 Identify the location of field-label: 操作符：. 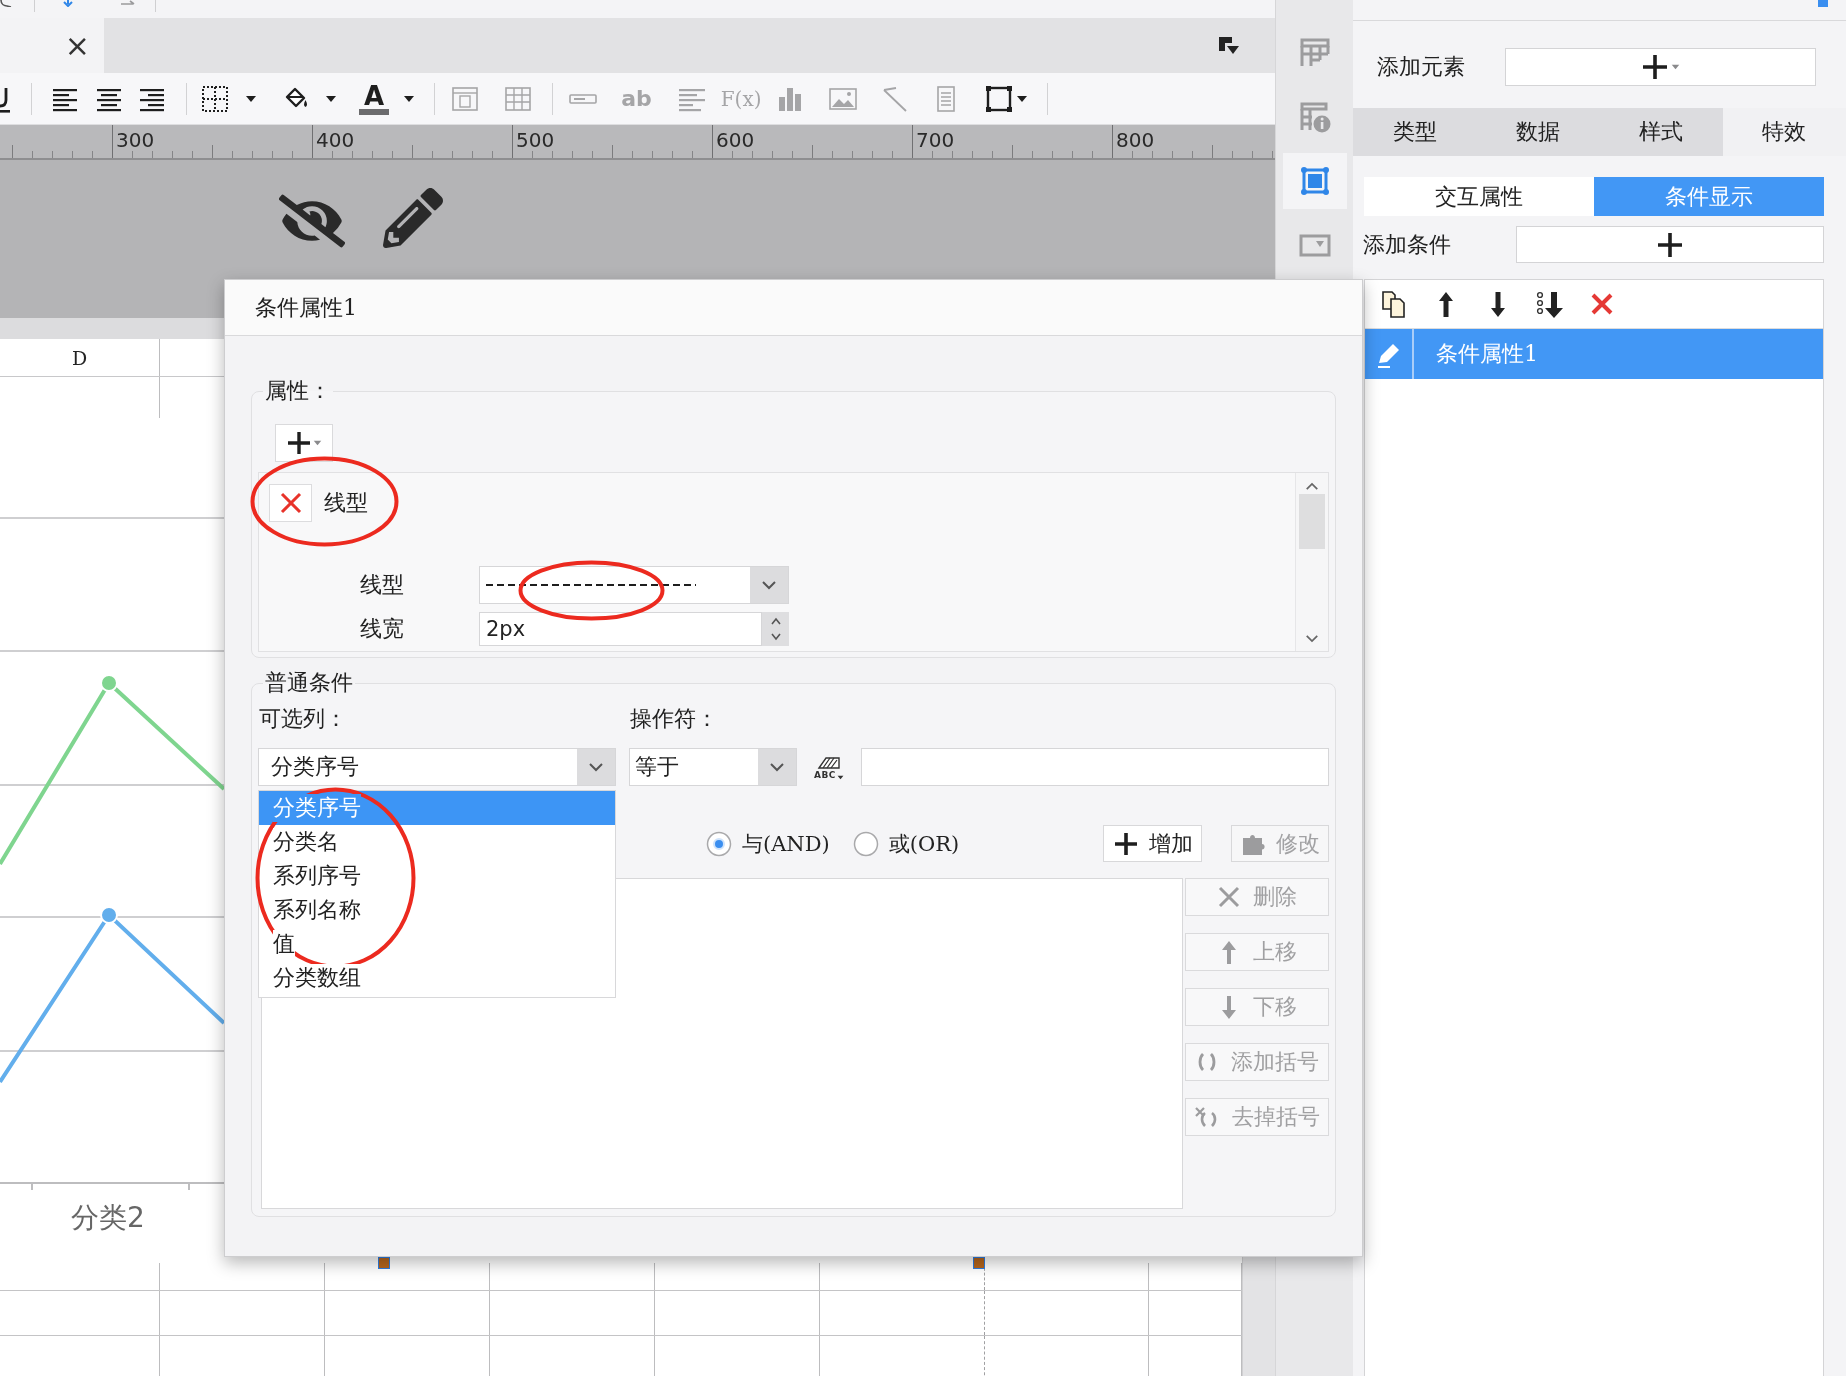
(674, 719).